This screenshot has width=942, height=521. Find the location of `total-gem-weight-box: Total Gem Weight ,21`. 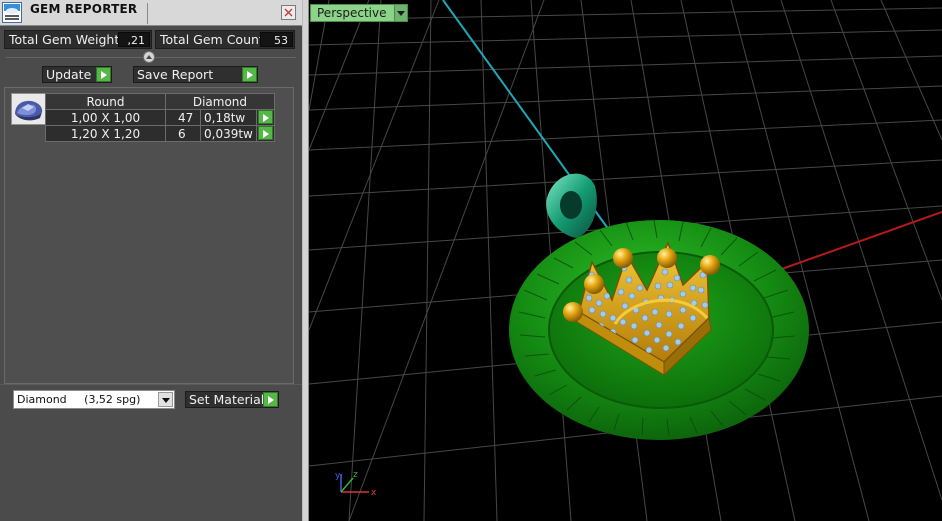

total-gem-weight-box: Total Gem Weight ,21 is located at coordinates (78, 39).